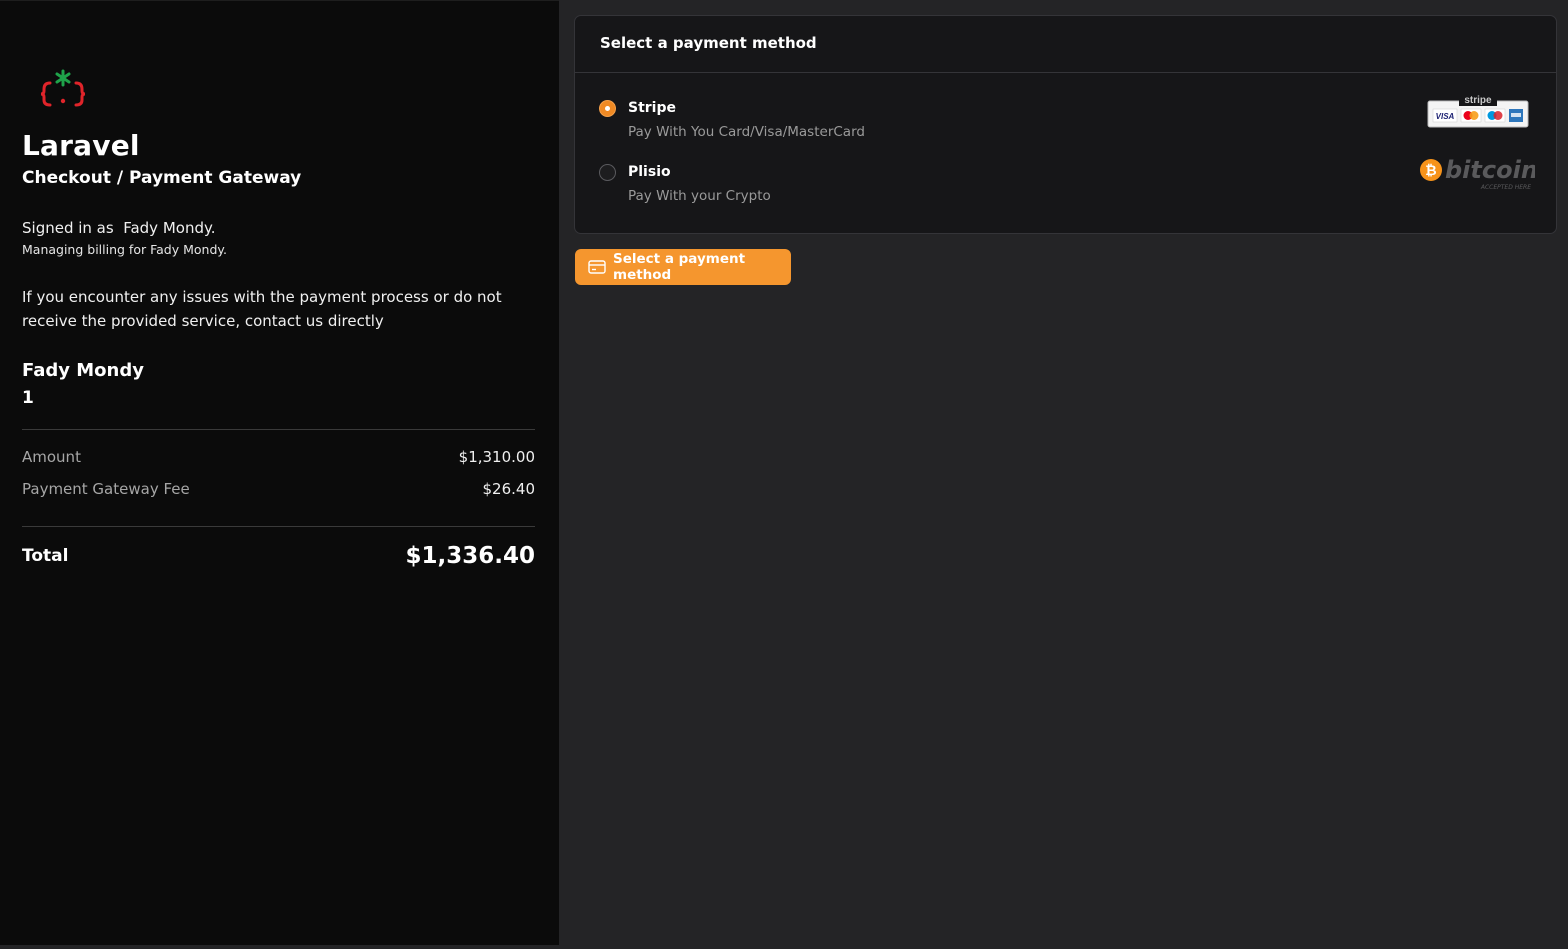 Image resolution: width=1568 pixels, height=949 pixels. What do you see at coordinates (509, 489) in the screenshot?
I see `fee-value: $26.40` at bounding box center [509, 489].